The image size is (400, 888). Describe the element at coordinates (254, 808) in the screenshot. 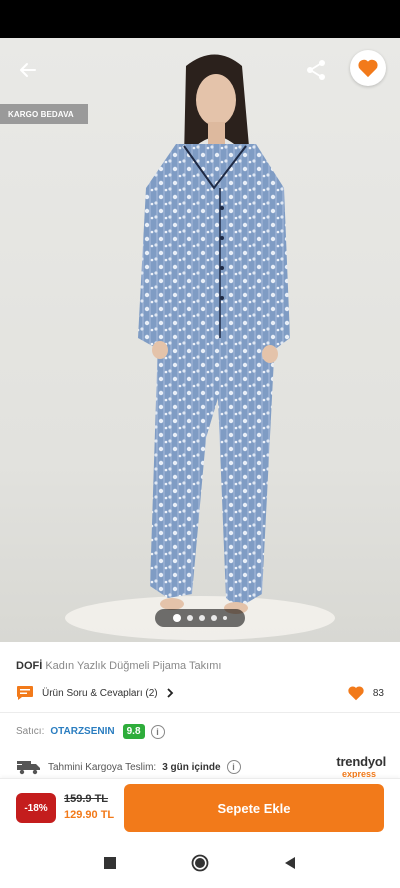

I see `add-to-cart-button: Sepete Ekle` at that location.